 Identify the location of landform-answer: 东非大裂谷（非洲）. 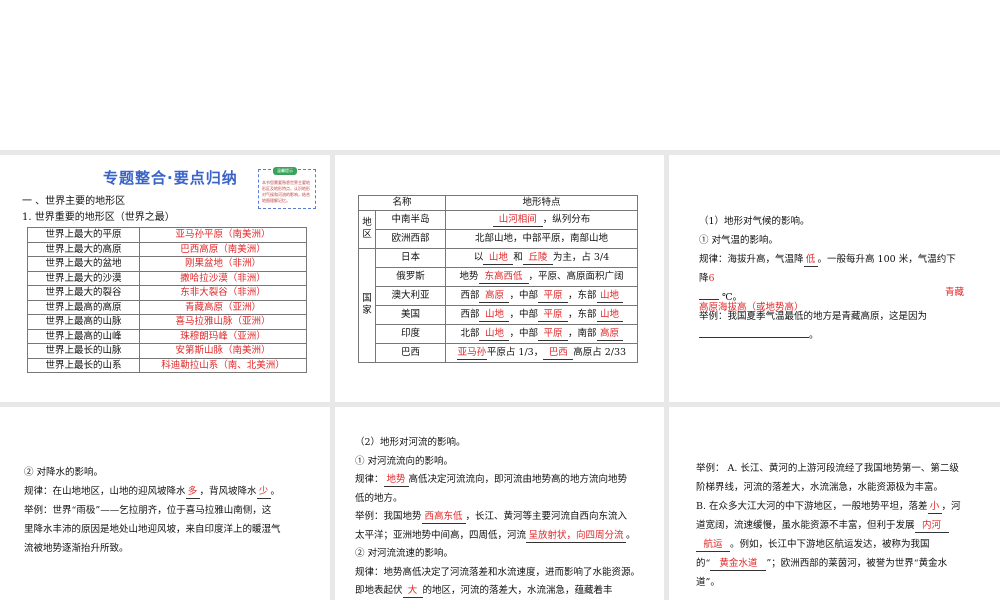
(223, 293).